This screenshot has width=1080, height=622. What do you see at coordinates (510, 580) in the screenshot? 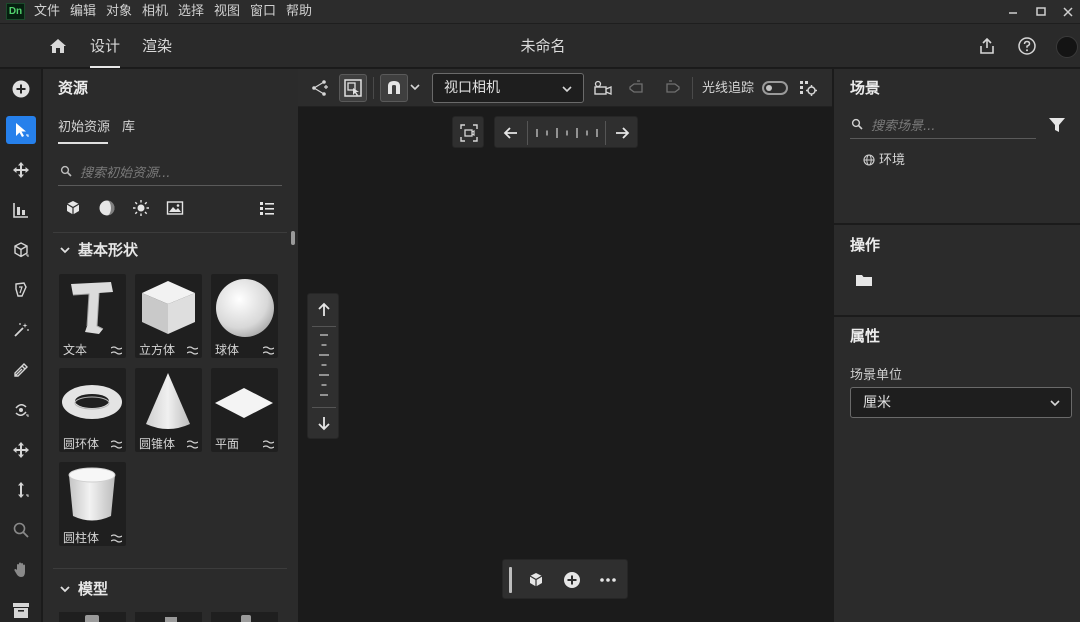
I see `drag-handle` at bounding box center [510, 580].